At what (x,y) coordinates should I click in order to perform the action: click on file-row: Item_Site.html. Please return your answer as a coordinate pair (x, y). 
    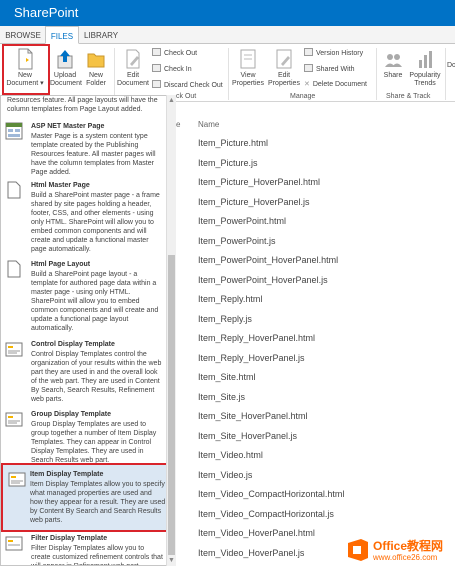
    Looking at the image, I should click on (227, 377).